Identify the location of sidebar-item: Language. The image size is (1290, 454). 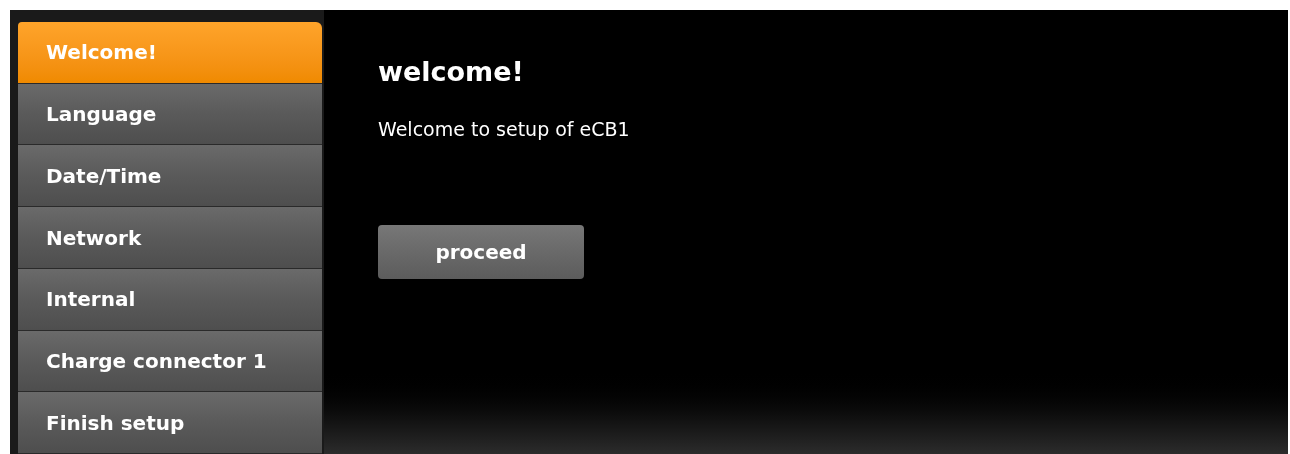
(170, 114).